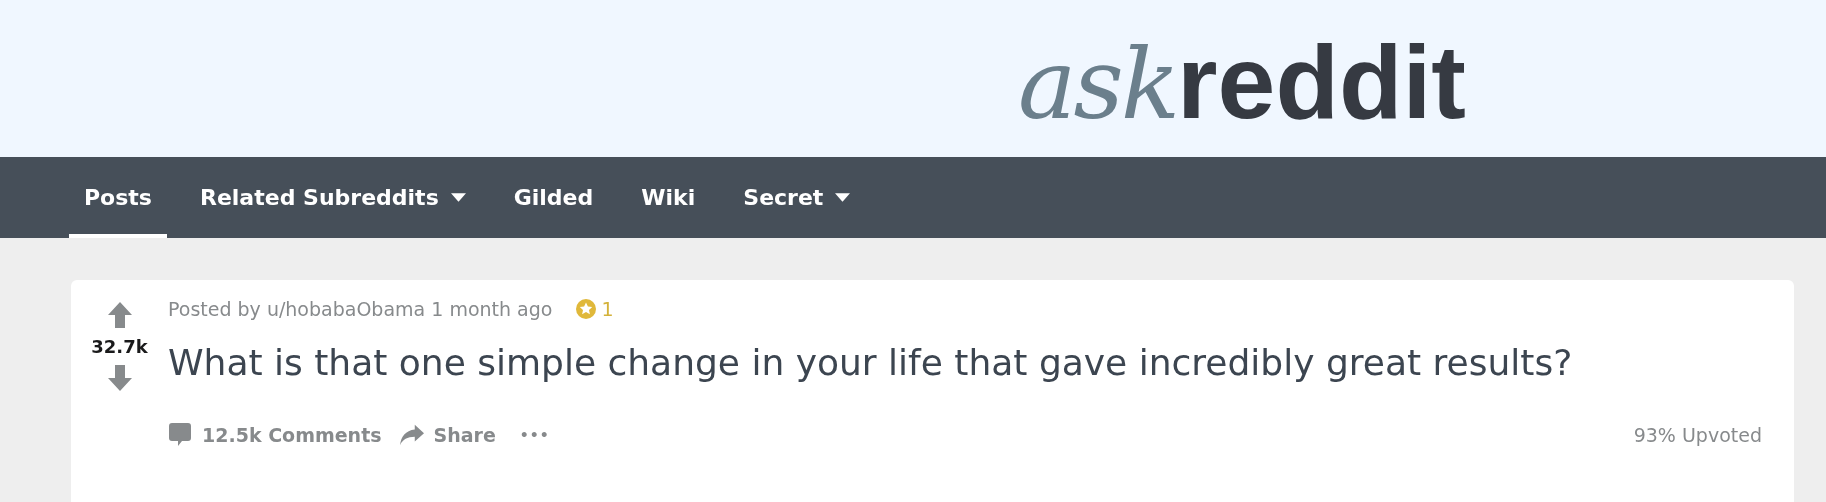 This screenshot has width=1826, height=502. I want to click on upvote-ratio: 93% Upvoted, so click(1697, 435).